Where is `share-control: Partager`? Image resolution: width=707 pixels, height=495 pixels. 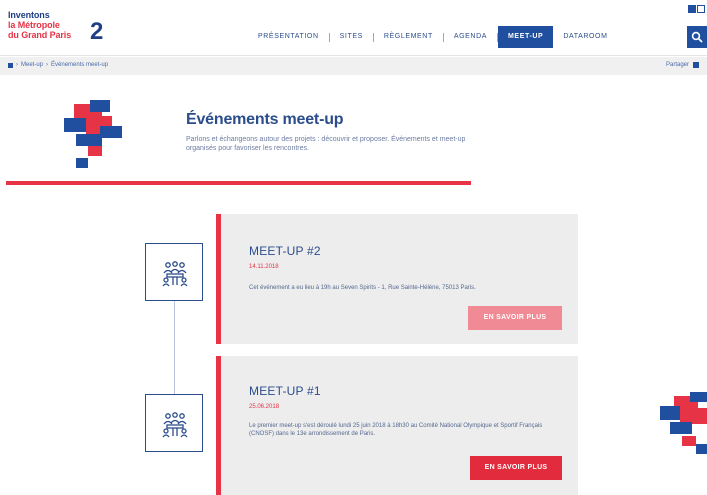
share-control: Partager is located at coordinates (682, 65).